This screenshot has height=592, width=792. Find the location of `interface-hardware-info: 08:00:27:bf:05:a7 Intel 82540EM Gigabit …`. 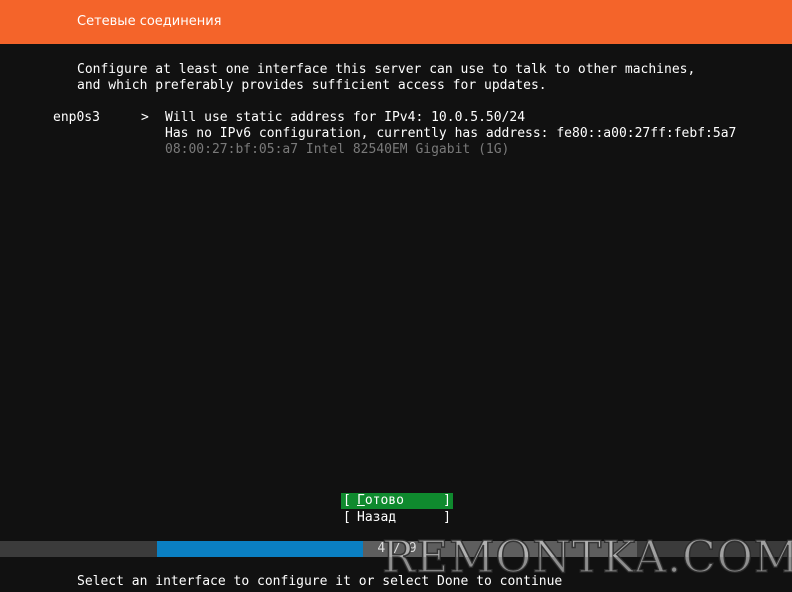

interface-hardware-info: 08:00:27:bf:05:a7 Intel 82540EM Gigabit … is located at coordinates (337, 149).